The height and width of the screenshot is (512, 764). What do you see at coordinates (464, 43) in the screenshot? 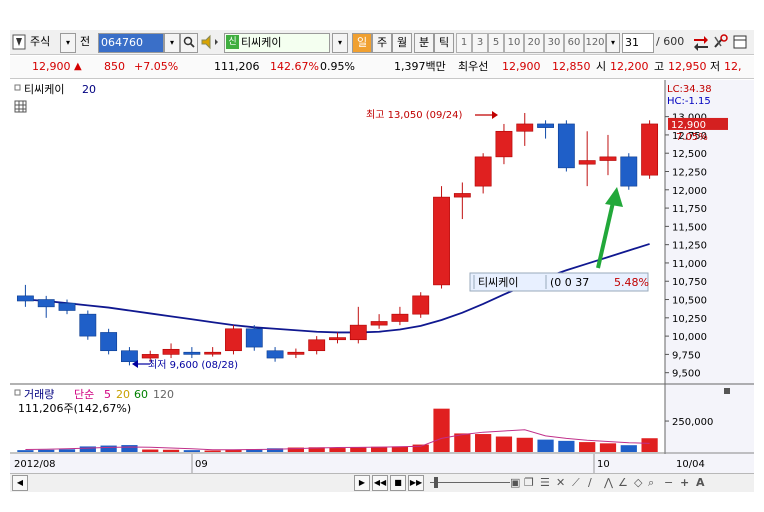
I see `interval-1-button: 1` at bounding box center [464, 43].